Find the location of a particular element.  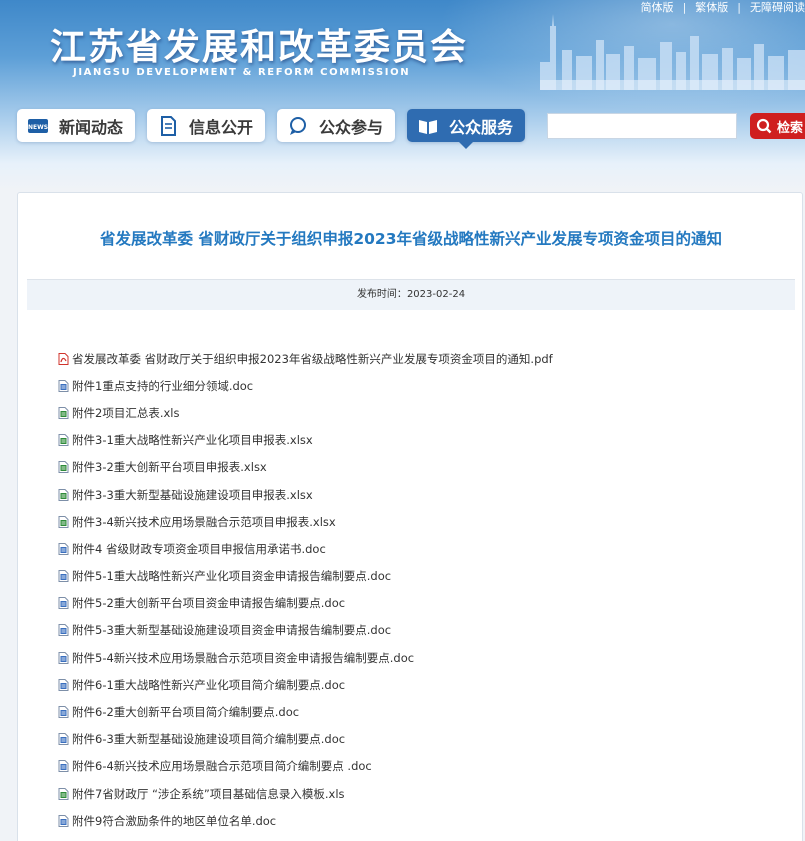

attachment-name: 附件6-1重大战略性新兴产业化项目简介编制要点.doc is located at coordinates (209, 684).